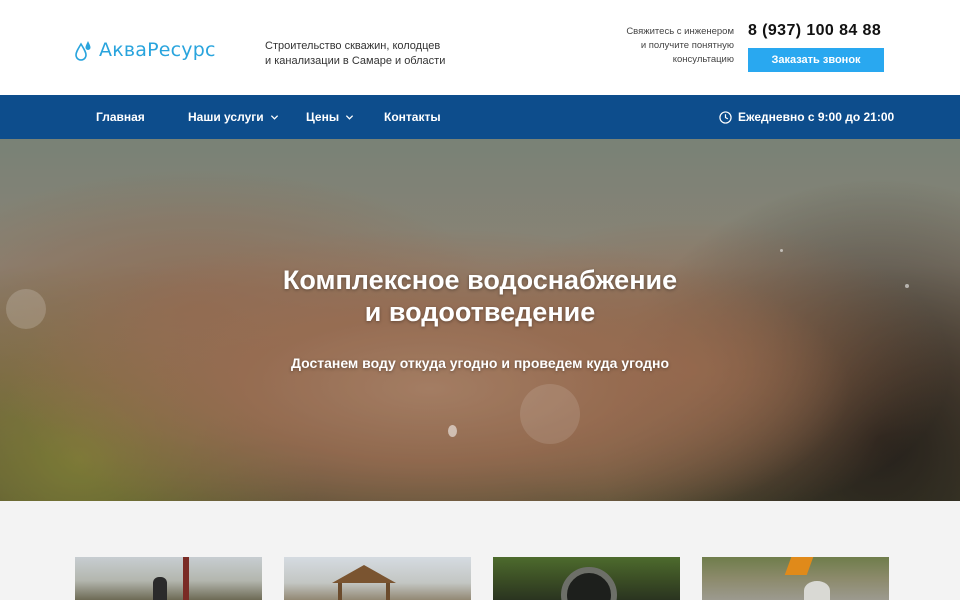 Image resolution: width=960 pixels, height=600 pixels. I want to click on excavator, so click(799, 566).